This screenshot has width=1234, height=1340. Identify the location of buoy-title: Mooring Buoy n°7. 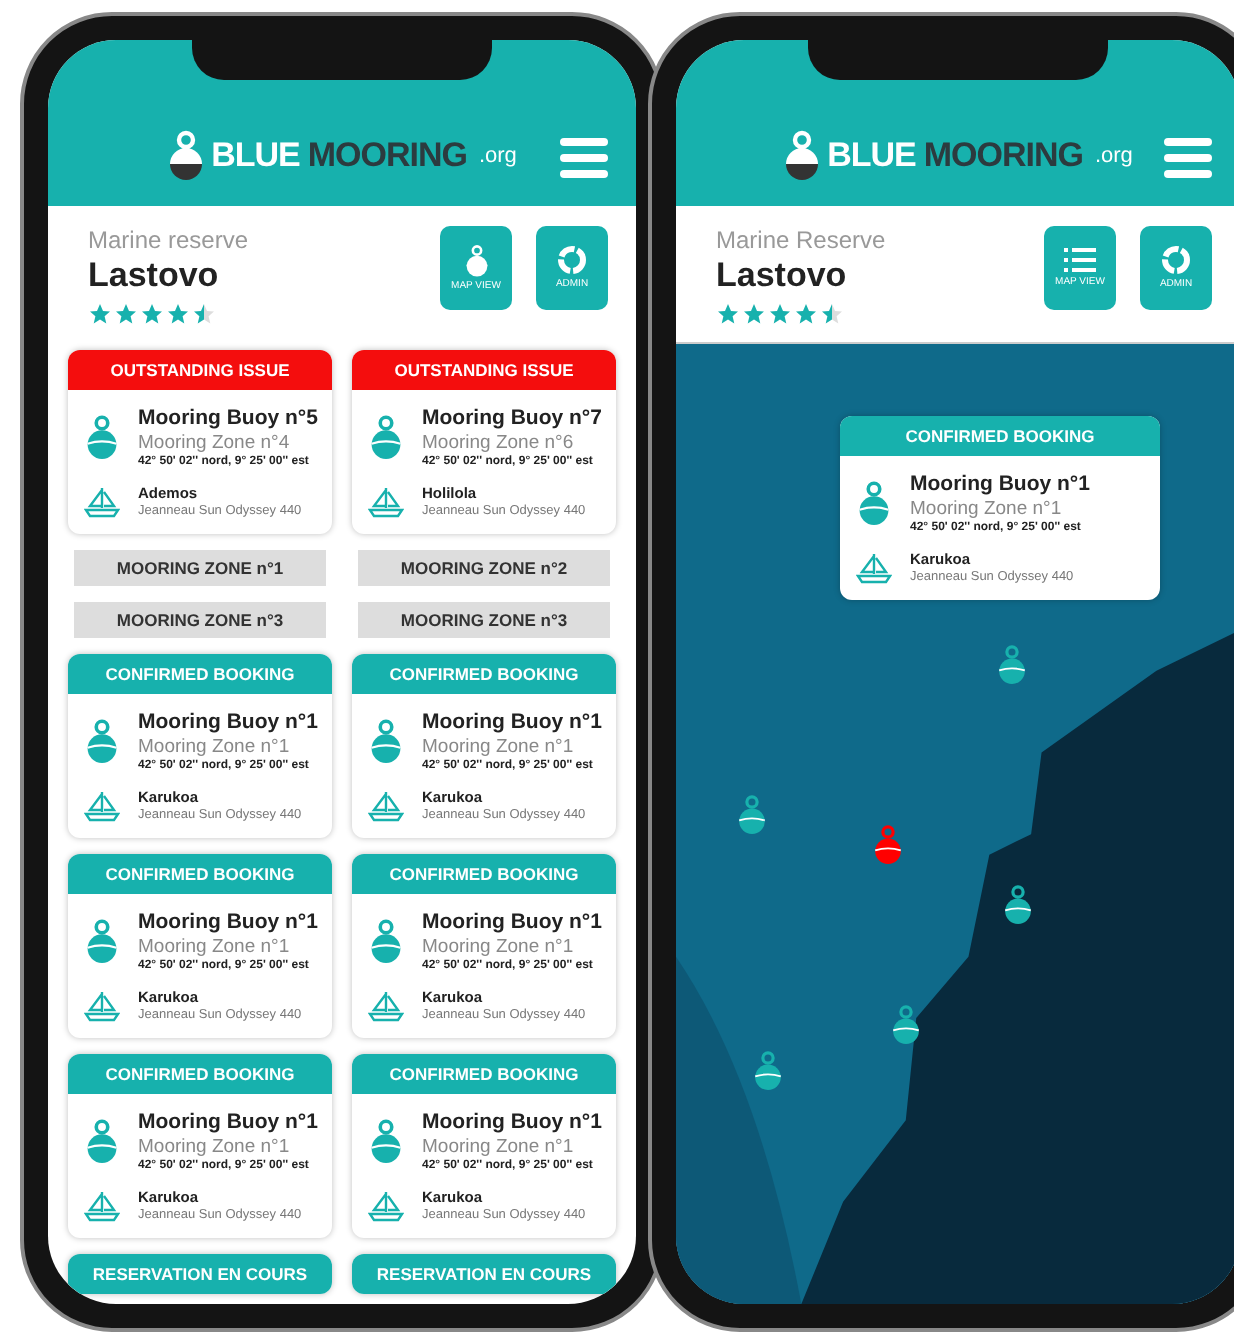
(513, 418).